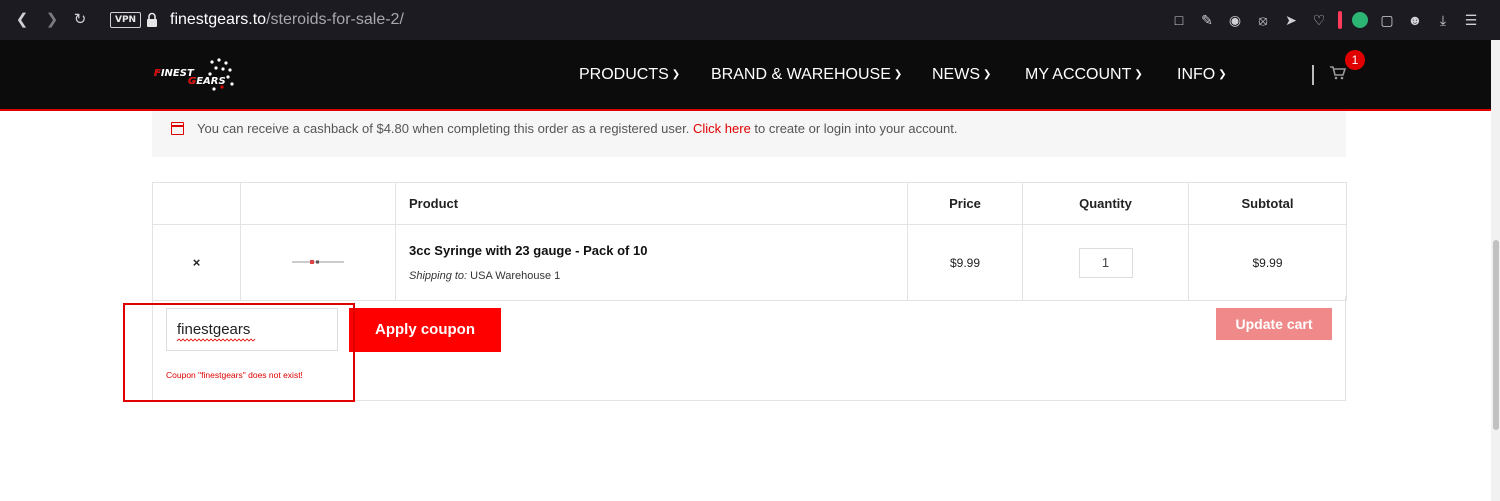 This screenshot has width=1500, height=501. Describe the element at coordinates (1267, 262) in the screenshot. I see `subtotal-cell: $9.99` at that location.